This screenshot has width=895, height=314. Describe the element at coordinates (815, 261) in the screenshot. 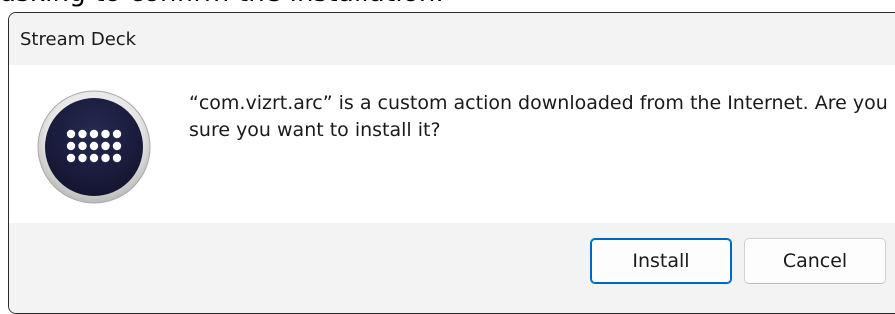

I see `cancel-button: Cancel` at that location.